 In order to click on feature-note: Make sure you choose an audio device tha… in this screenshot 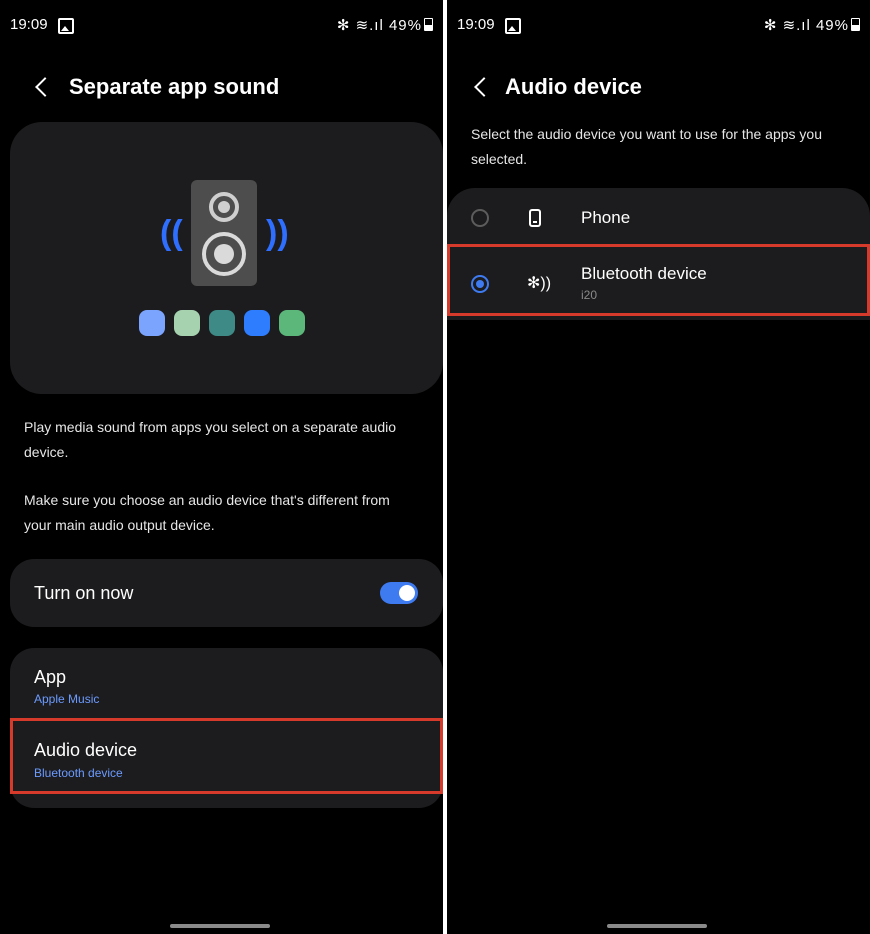, I will do `click(207, 512)`.